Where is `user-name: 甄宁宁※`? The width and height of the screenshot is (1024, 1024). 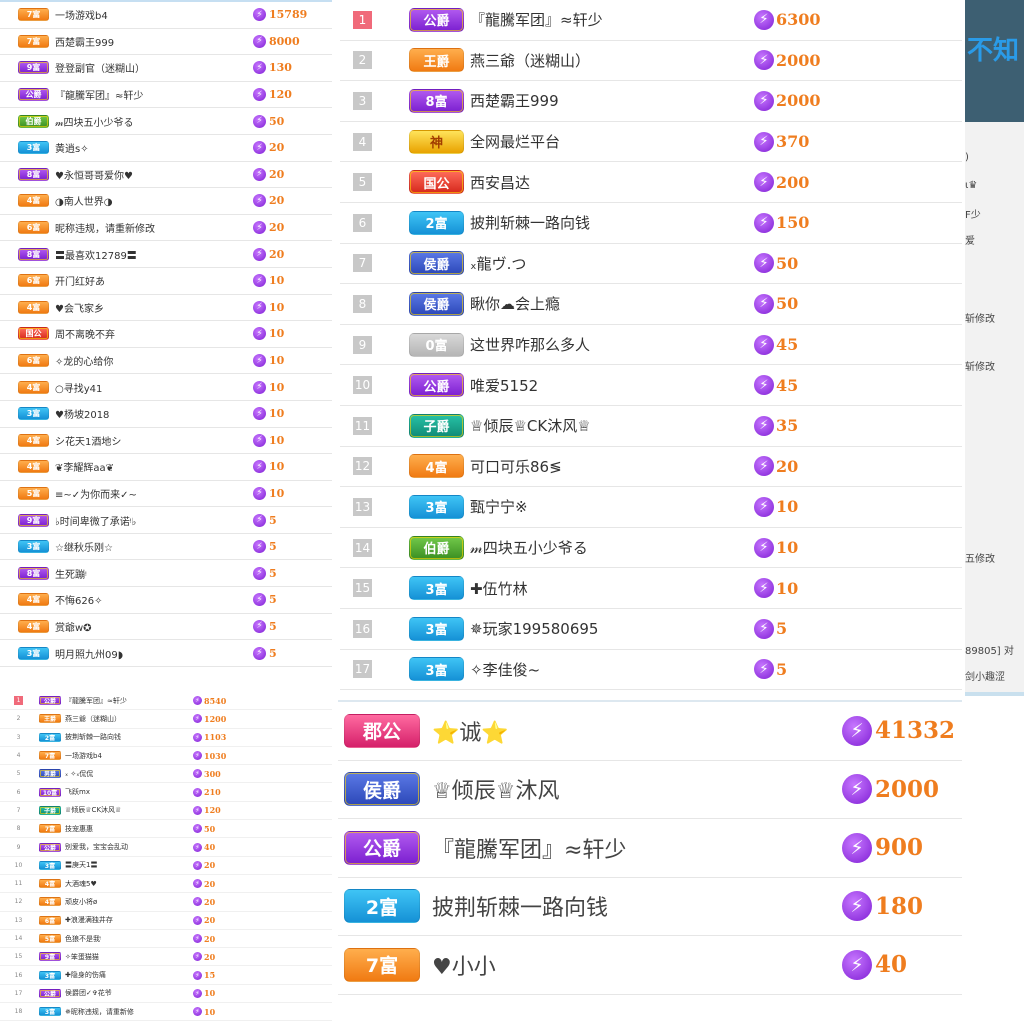
user-name: 甄宁宁※ is located at coordinates (612, 506).